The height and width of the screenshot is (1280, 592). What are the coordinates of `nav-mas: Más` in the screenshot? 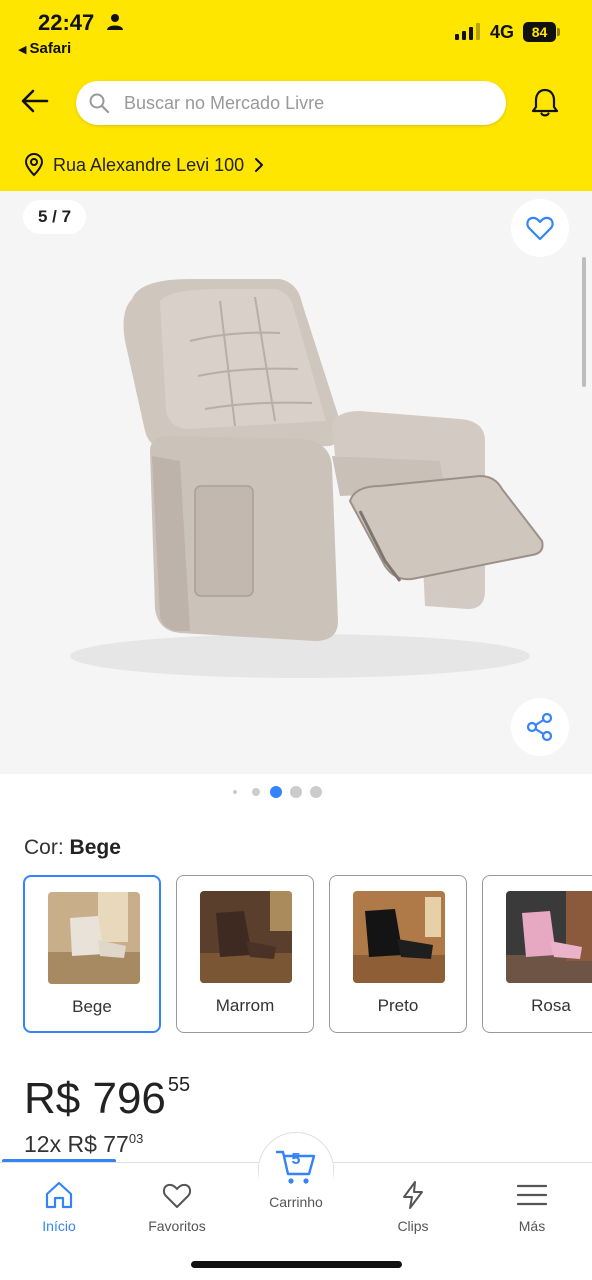 It's located at (532, 1206).